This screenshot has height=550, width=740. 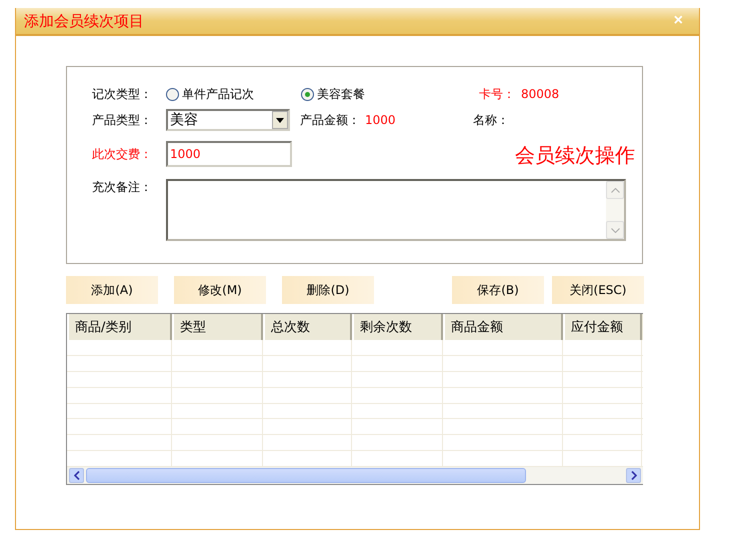 What do you see at coordinates (122, 120) in the screenshot?
I see `field-label: 产品类型：` at bounding box center [122, 120].